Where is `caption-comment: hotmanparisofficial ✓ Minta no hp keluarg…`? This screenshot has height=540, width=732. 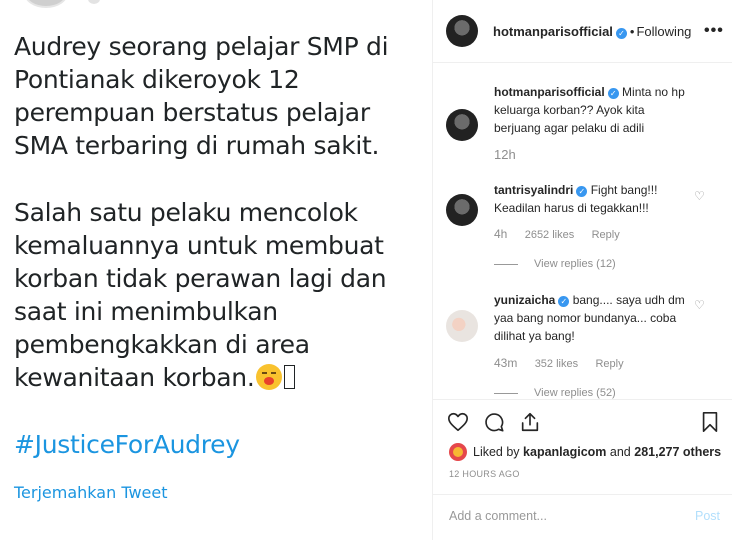
caption-comment: hotmanparisofficial ✓ Minta no hp keluarg… is located at coordinates (582, 113).